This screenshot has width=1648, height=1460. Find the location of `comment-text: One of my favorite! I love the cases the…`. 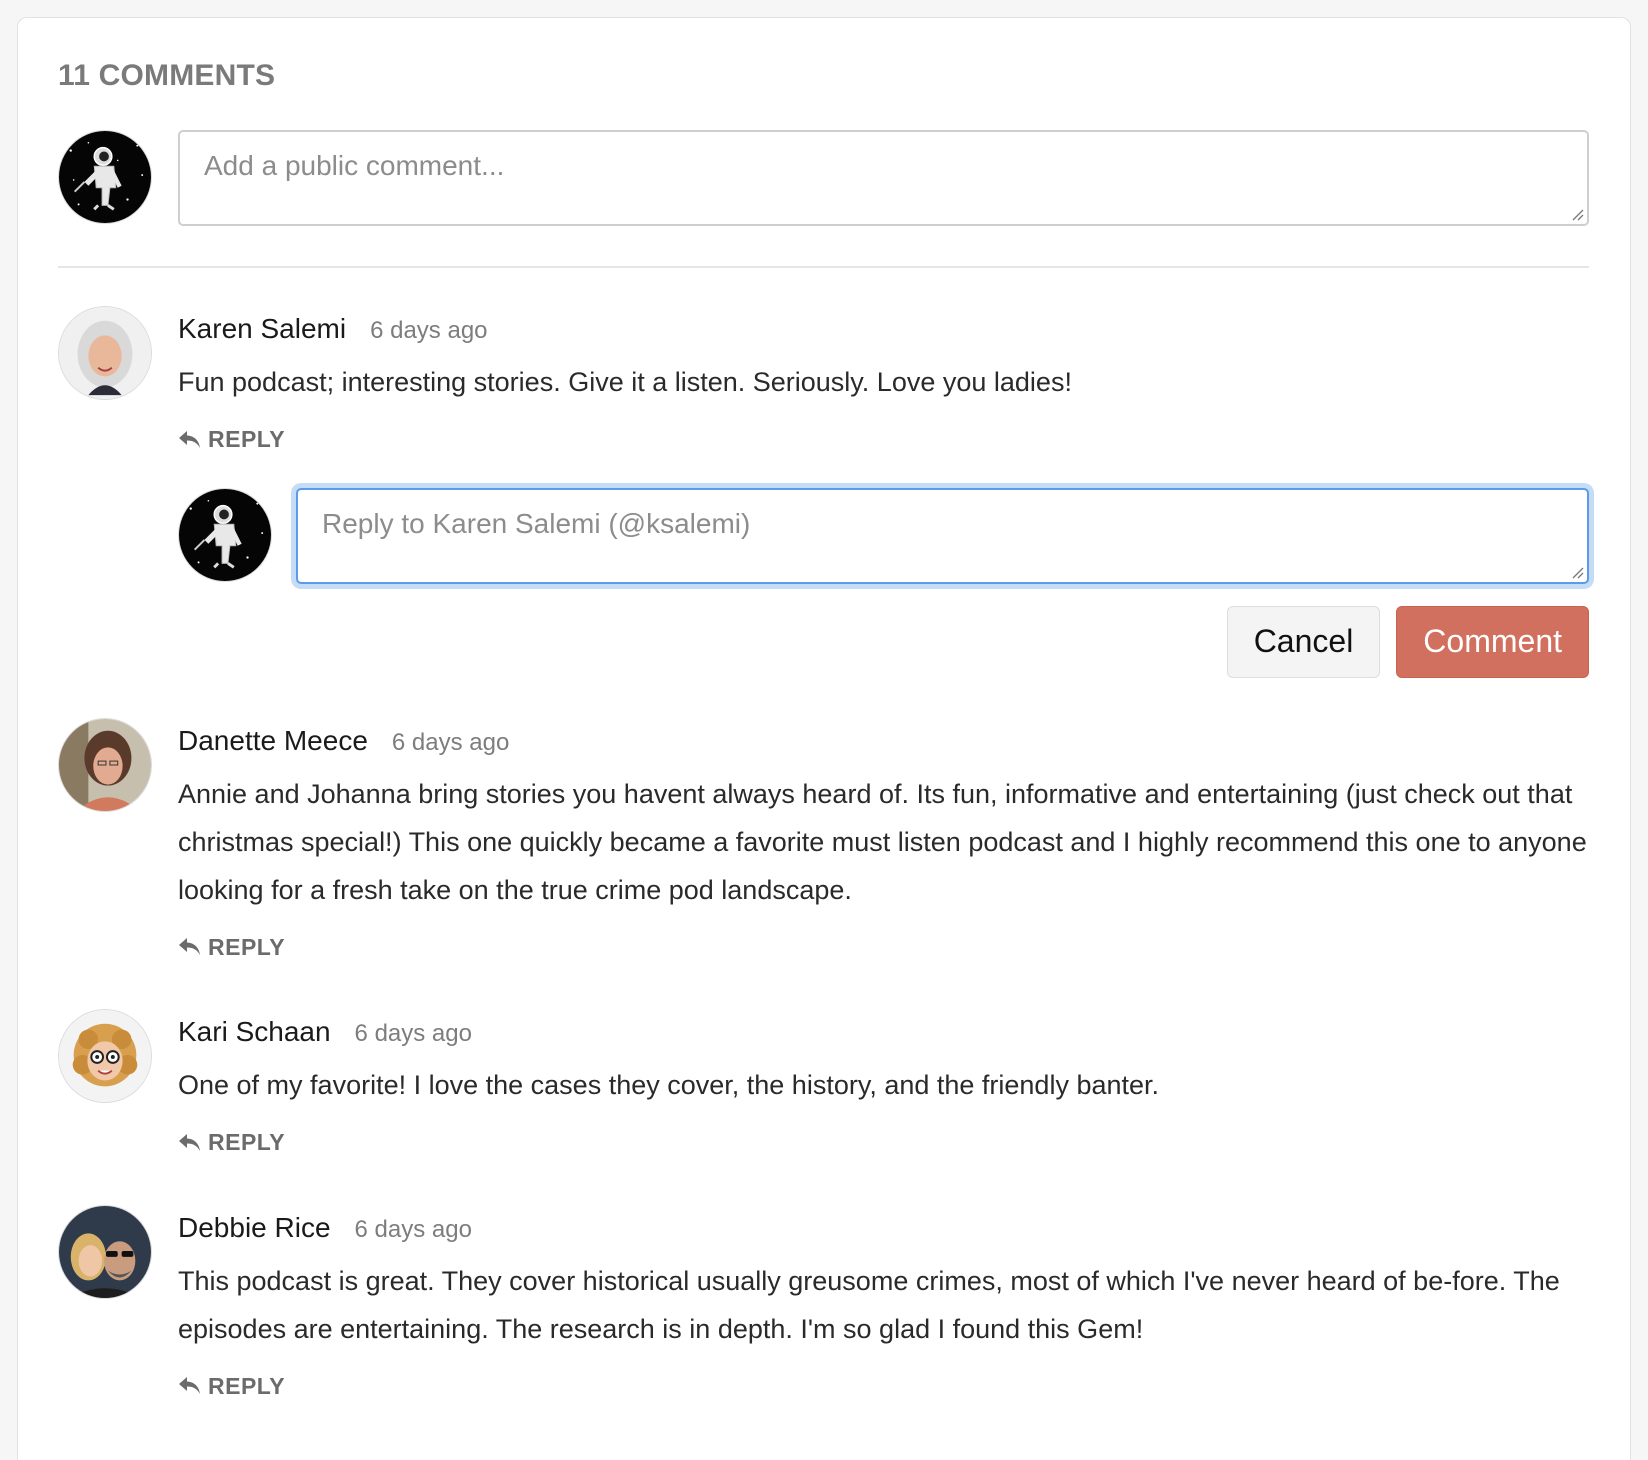

comment-text: One of my favorite! I love the cases the… is located at coordinates (669, 1085).